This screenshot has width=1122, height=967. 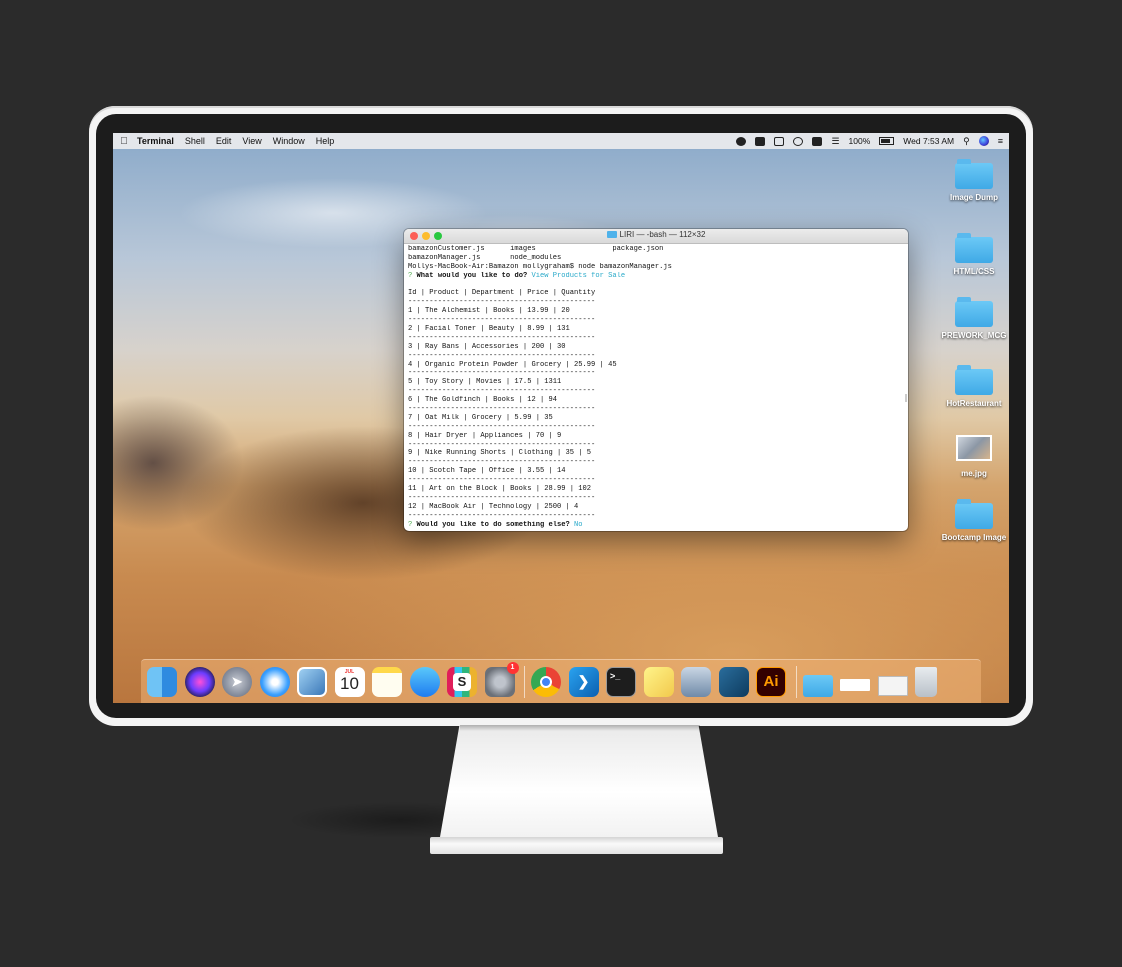 I want to click on table-row: 12 | MacBook Air | Technology | 2500 | 4, so click(x=493, y=506).